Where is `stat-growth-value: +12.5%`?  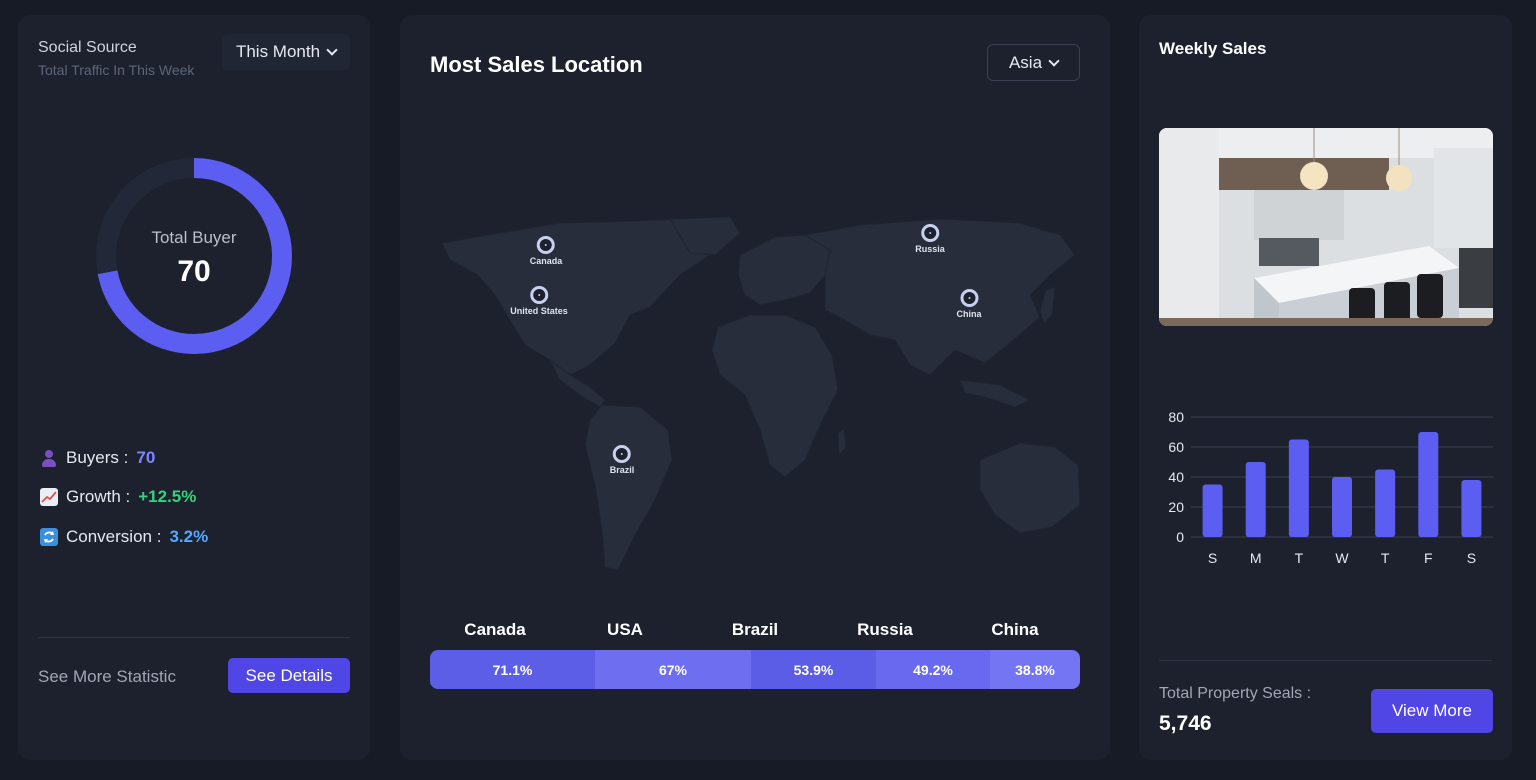 stat-growth-value: +12.5% is located at coordinates (167, 496).